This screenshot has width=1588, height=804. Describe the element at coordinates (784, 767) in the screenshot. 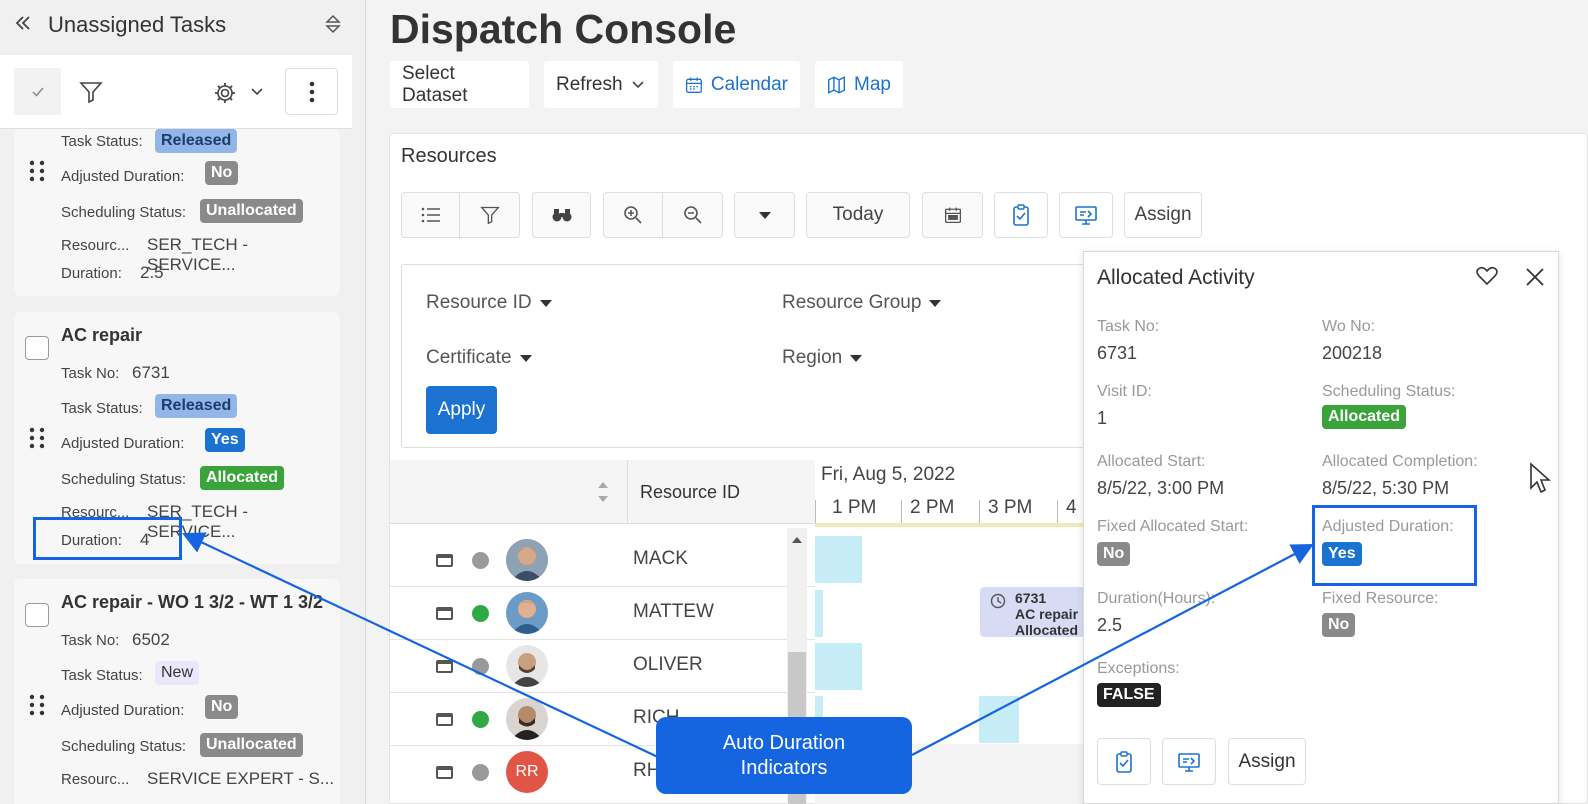

I see `callout-line-2: Indicators` at that location.